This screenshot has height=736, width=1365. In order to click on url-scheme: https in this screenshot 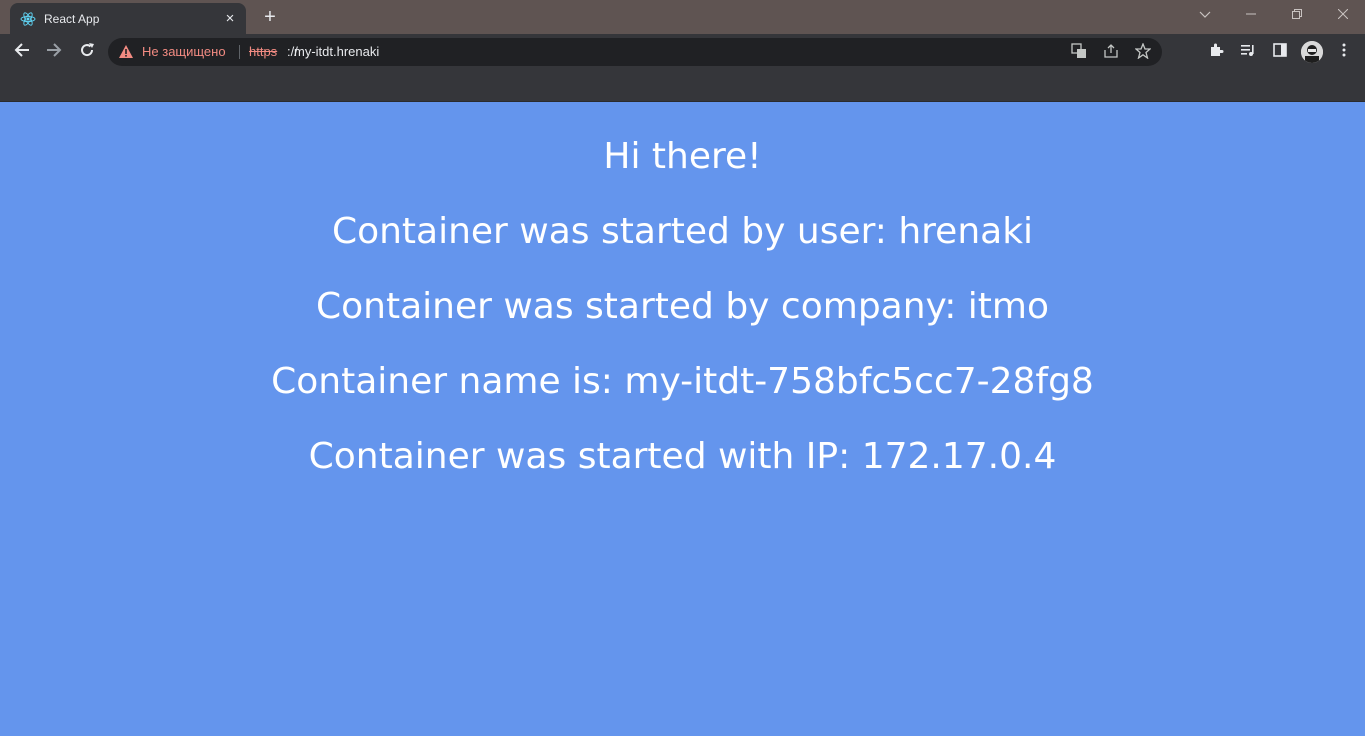, I will do `click(263, 51)`.